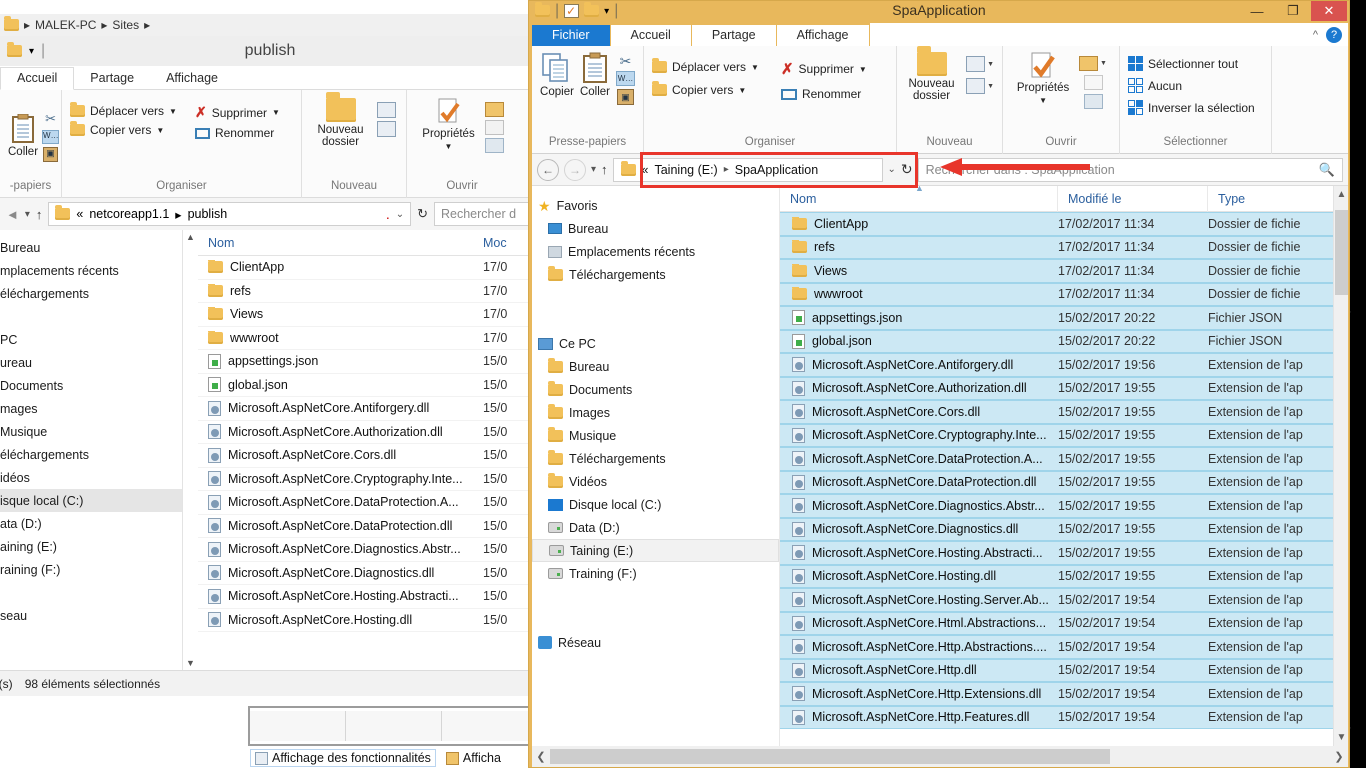  Describe the element at coordinates (655, 642) in the screenshot. I see `nav-group-reseau: Réseau` at that location.